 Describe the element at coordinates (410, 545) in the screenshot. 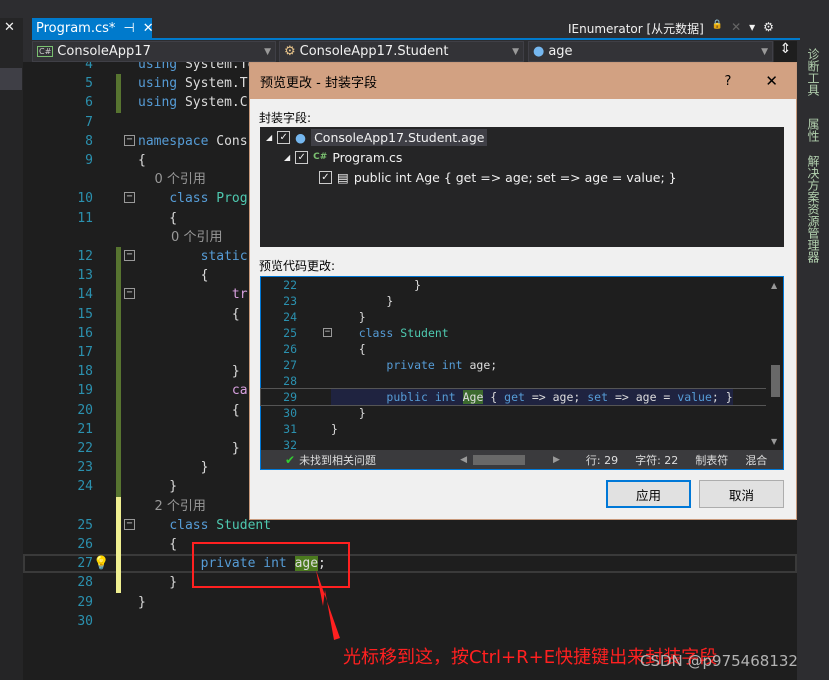

I see `code-line: 26 {` at that location.